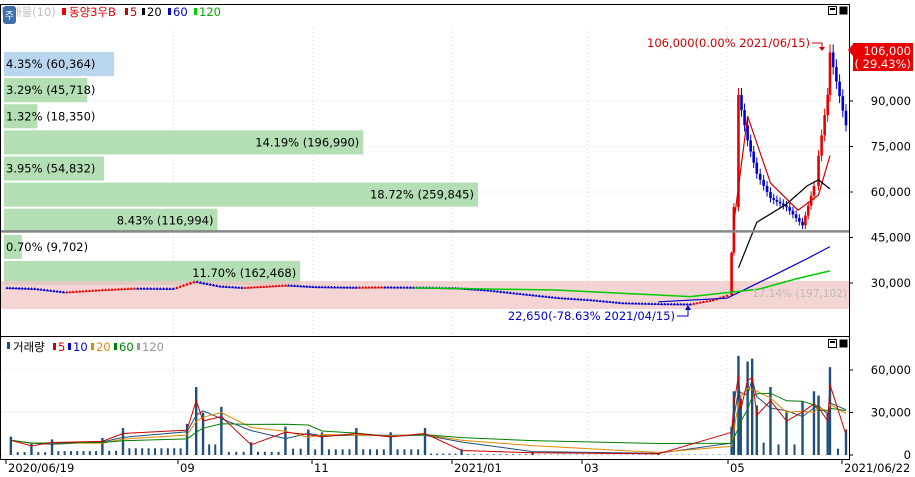 The width and height of the screenshot is (915, 477). Describe the element at coordinates (64, 11) in the screenshot. I see `legend-marker-stock` at that location.